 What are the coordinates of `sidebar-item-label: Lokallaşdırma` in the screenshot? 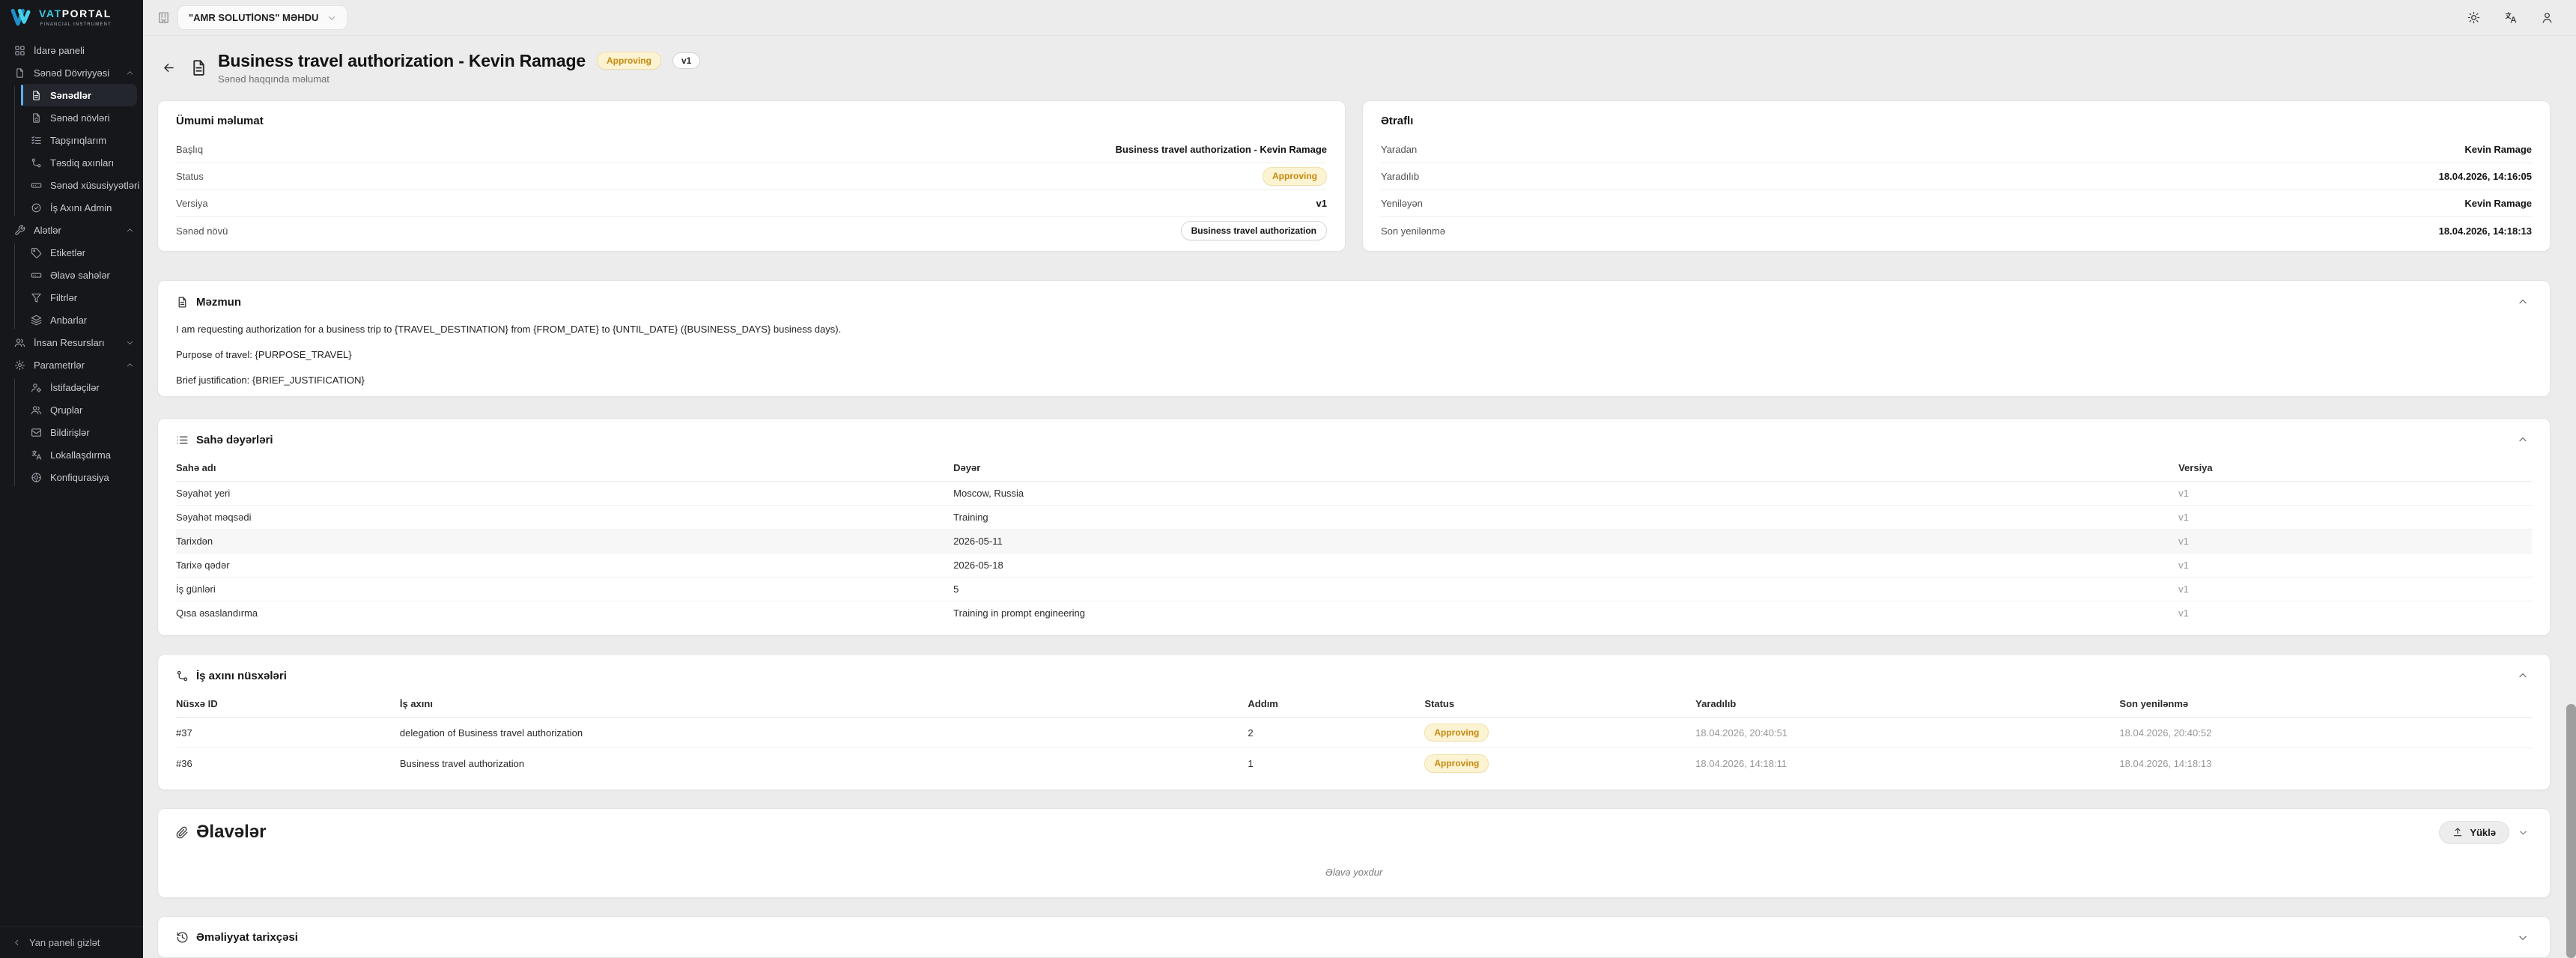 It's located at (80, 455).